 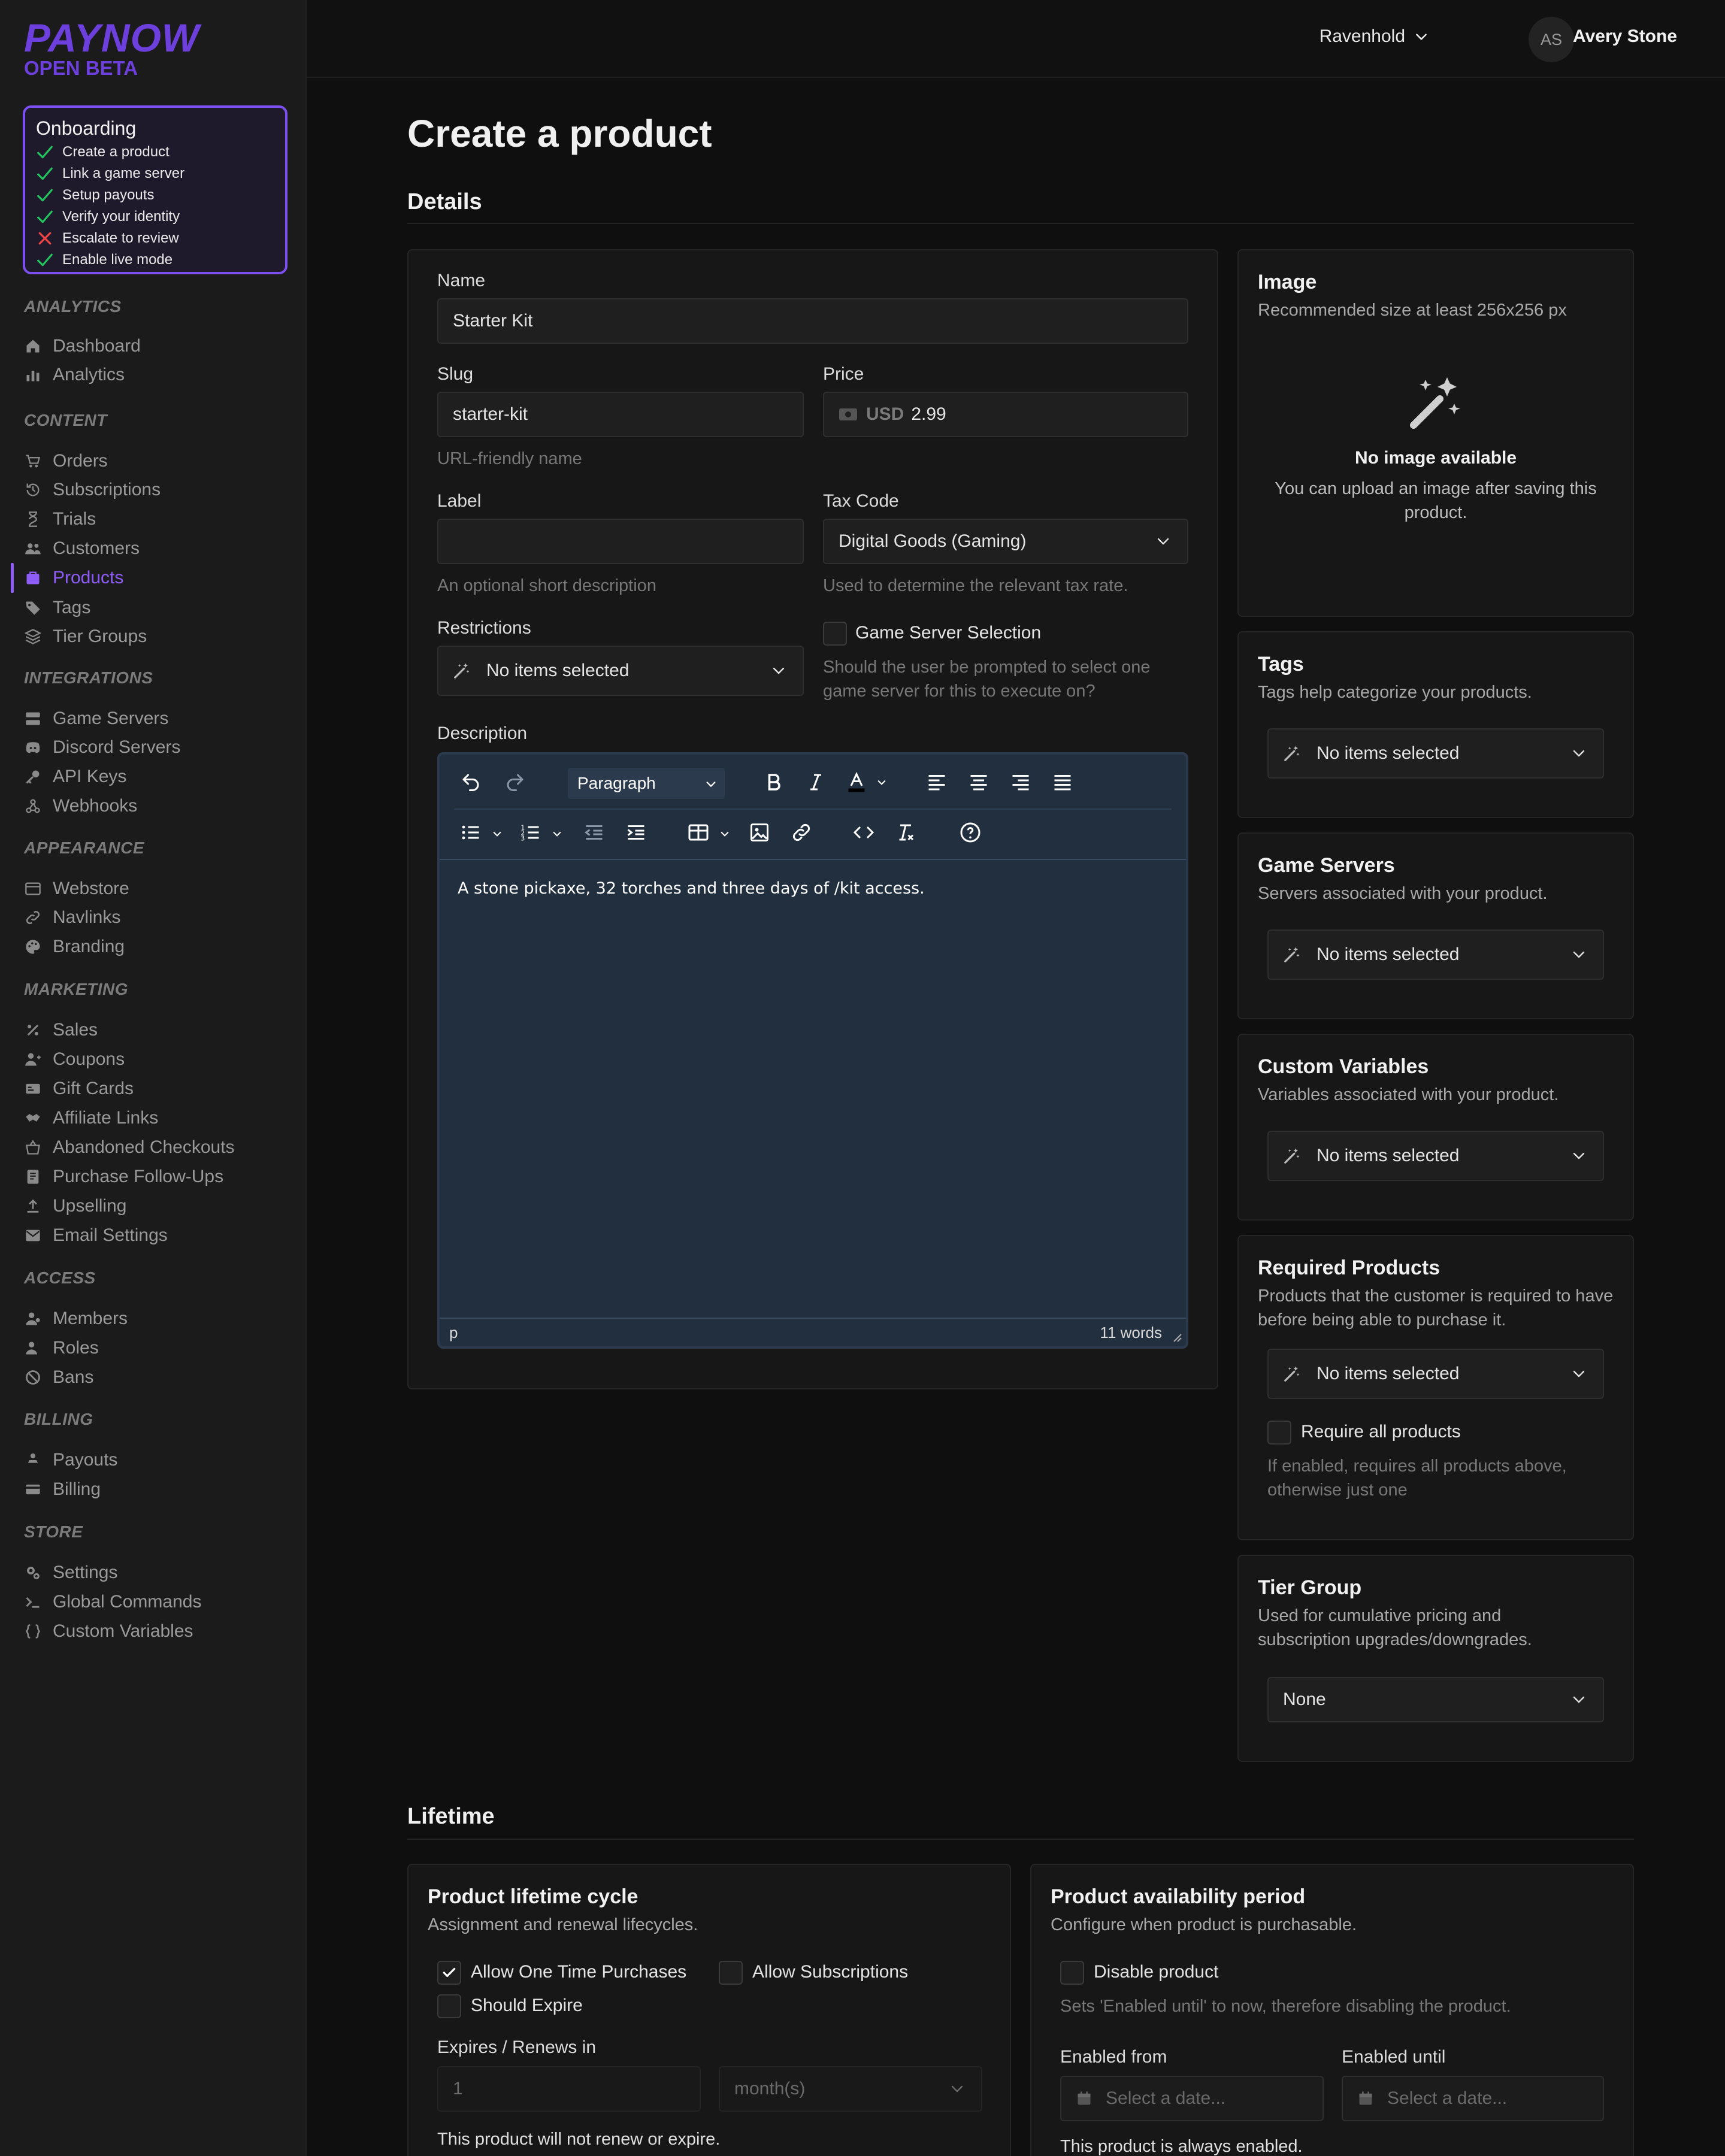 What do you see at coordinates (1625, 37) in the screenshot?
I see `user-name: Avery Stone` at bounding box center [1625, 37].